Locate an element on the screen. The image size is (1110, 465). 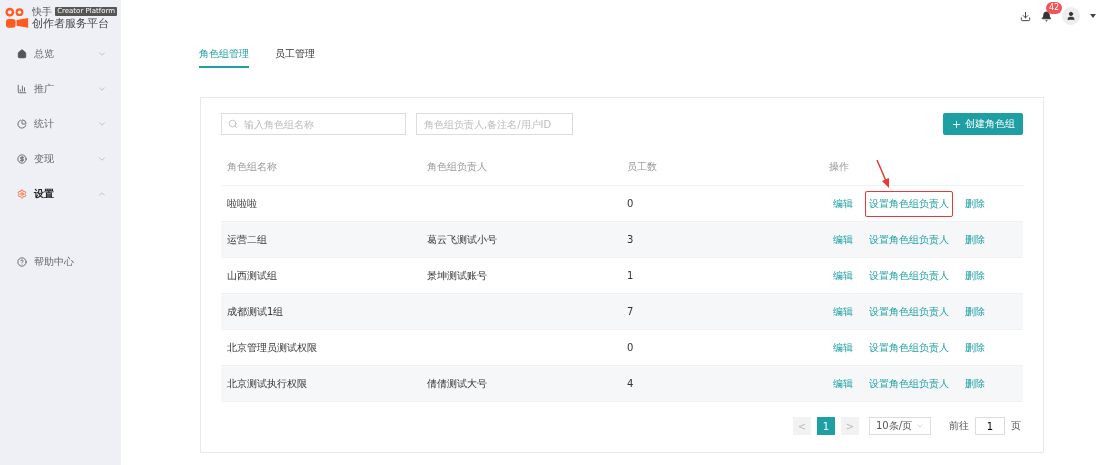
search-icon is located at coordinates (233, 124).